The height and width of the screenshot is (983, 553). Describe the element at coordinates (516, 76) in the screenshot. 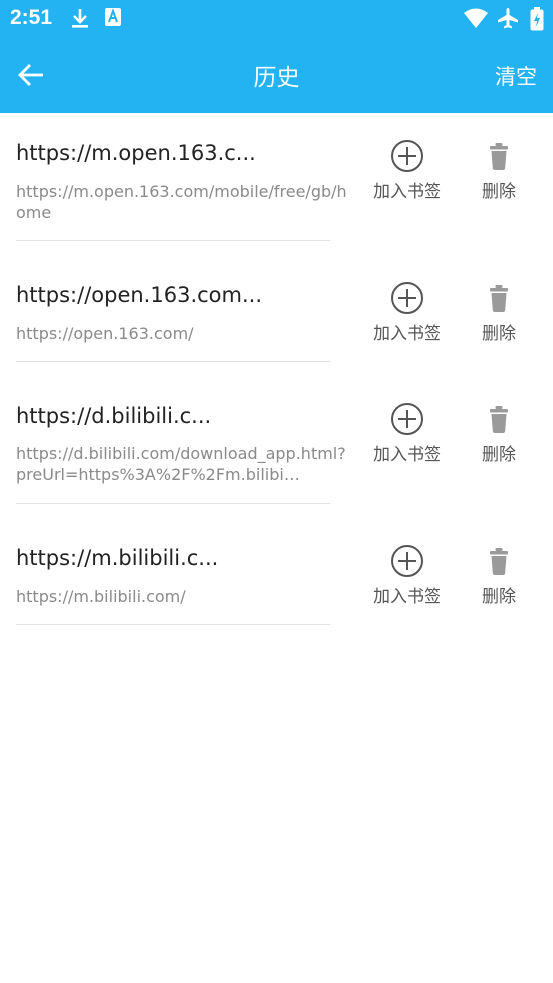

I see `clear-button: 清空` at that location.